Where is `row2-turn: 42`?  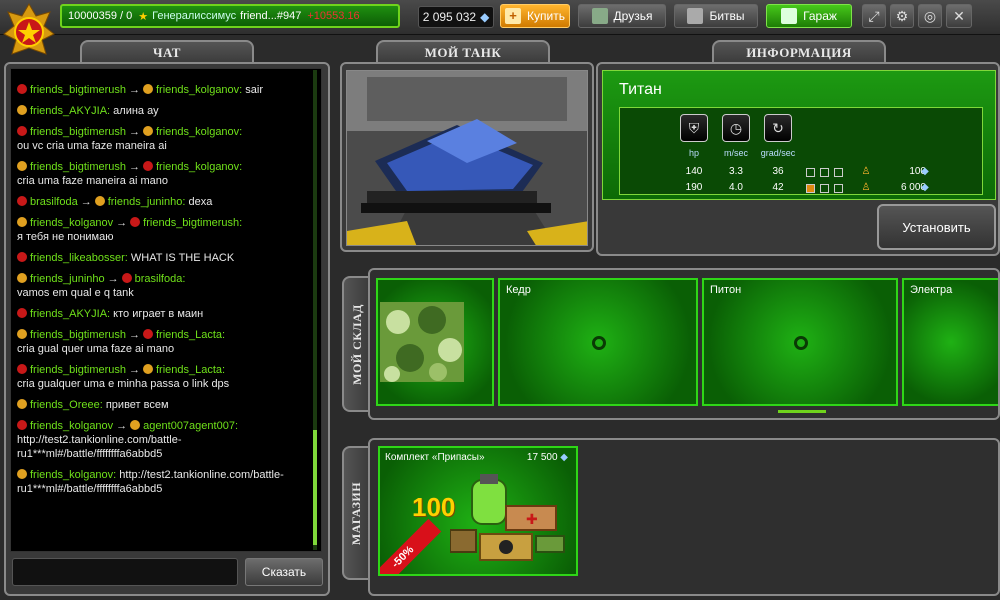
row2-turn: 42 is located at coordinates (778, 187).